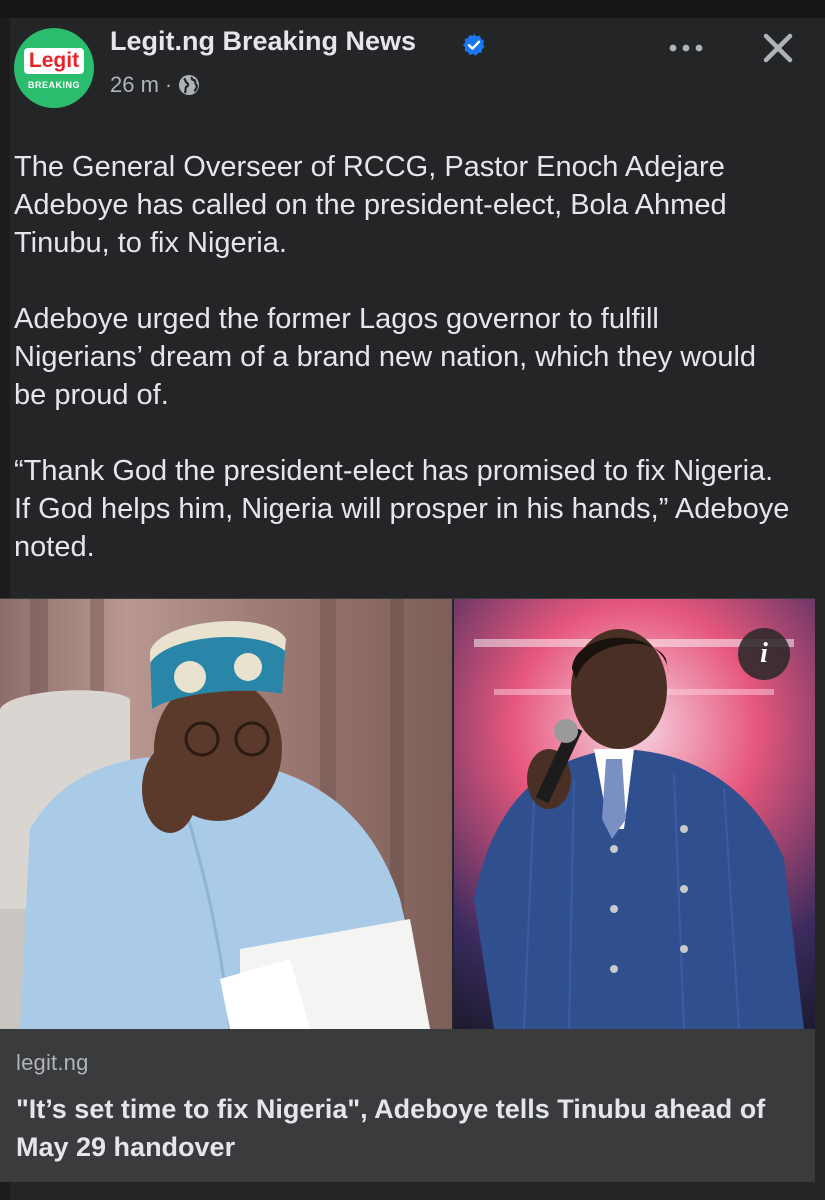  I want to click on close-icon, so click(778, 48).